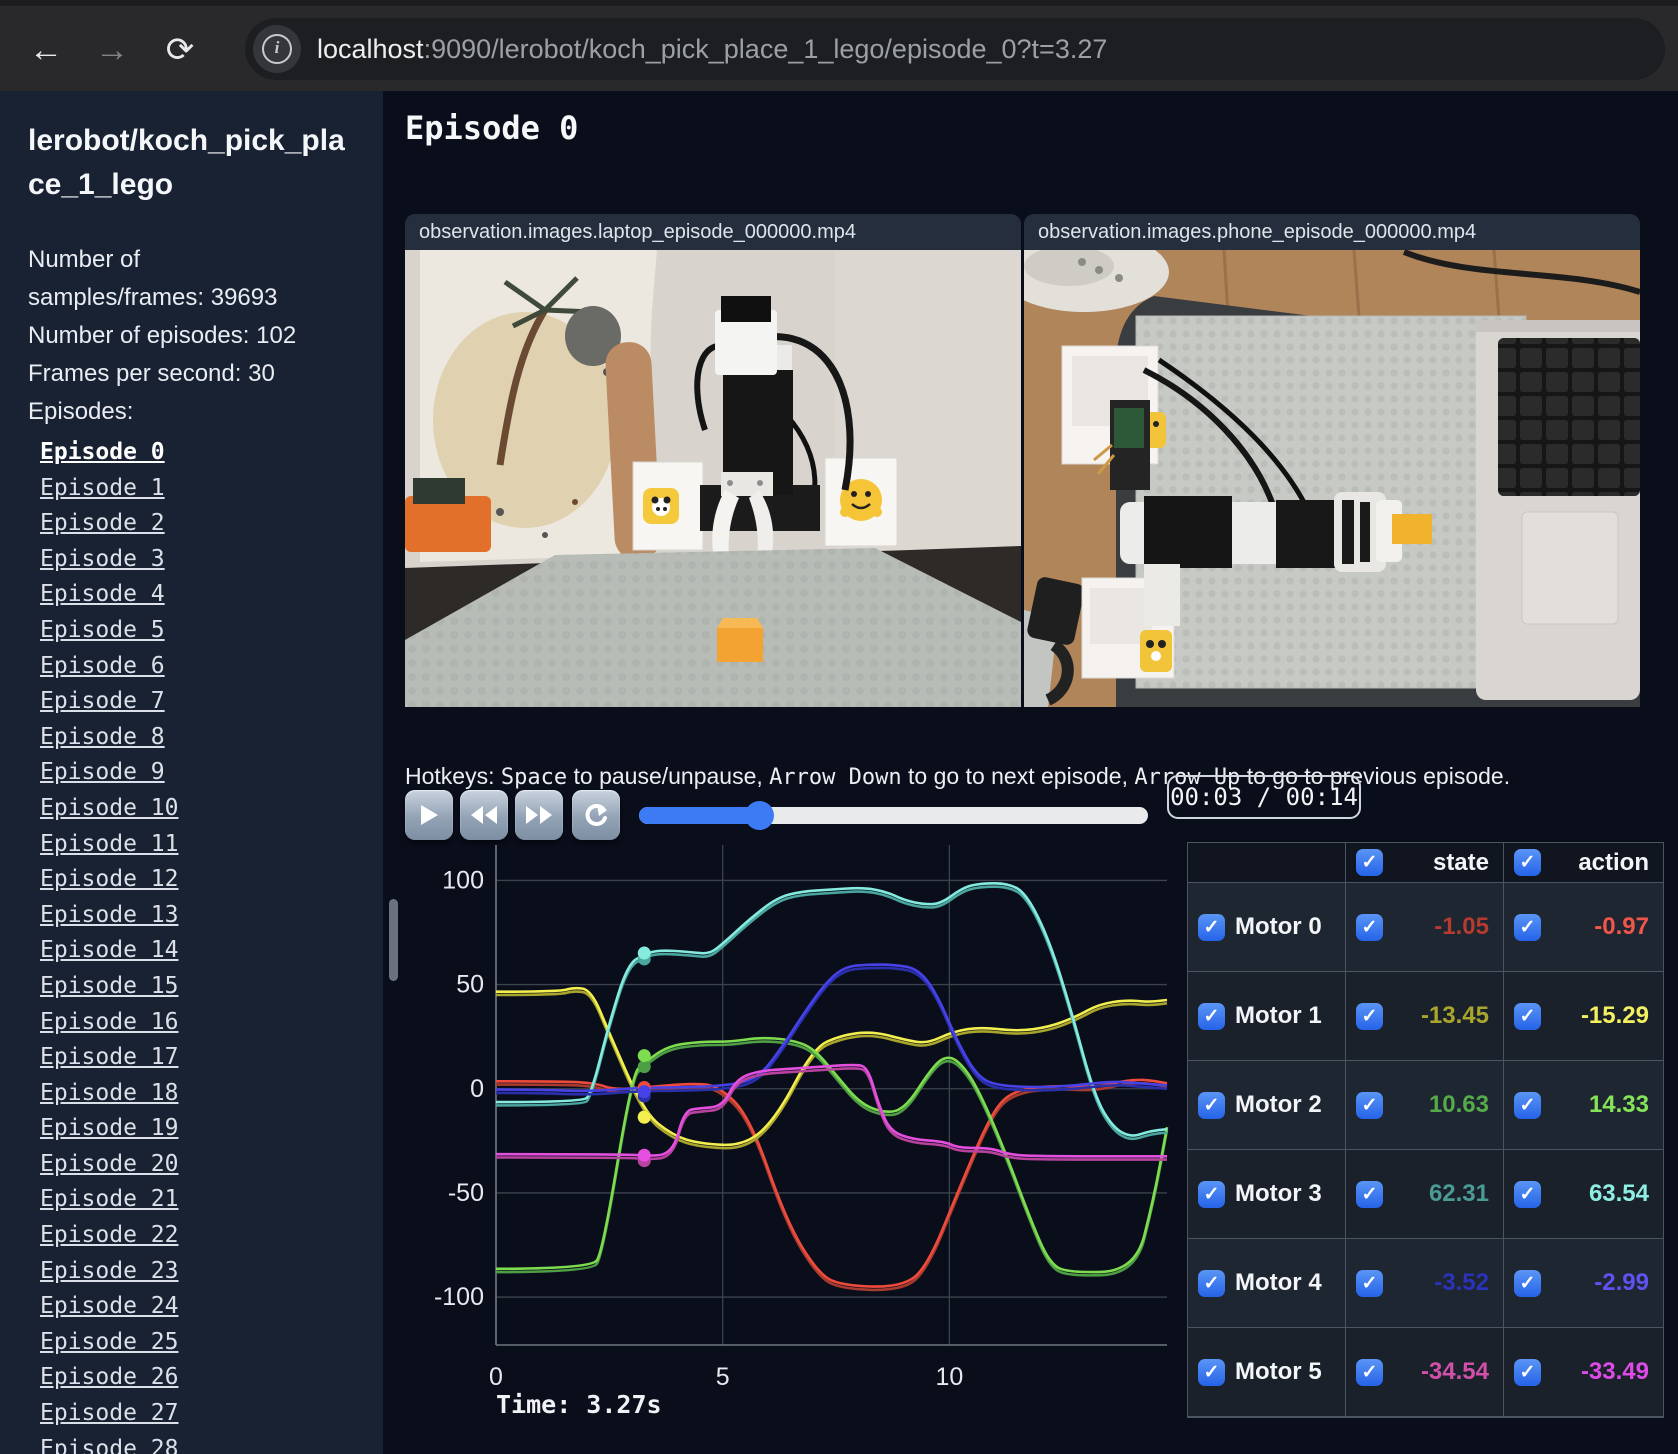 This screenshot has height=1454, width=1678. What do you see at coordinates (180, 50) in the screenshot?
I see `browser-reload-icon: ⟳` at bounding box center [180, 50].